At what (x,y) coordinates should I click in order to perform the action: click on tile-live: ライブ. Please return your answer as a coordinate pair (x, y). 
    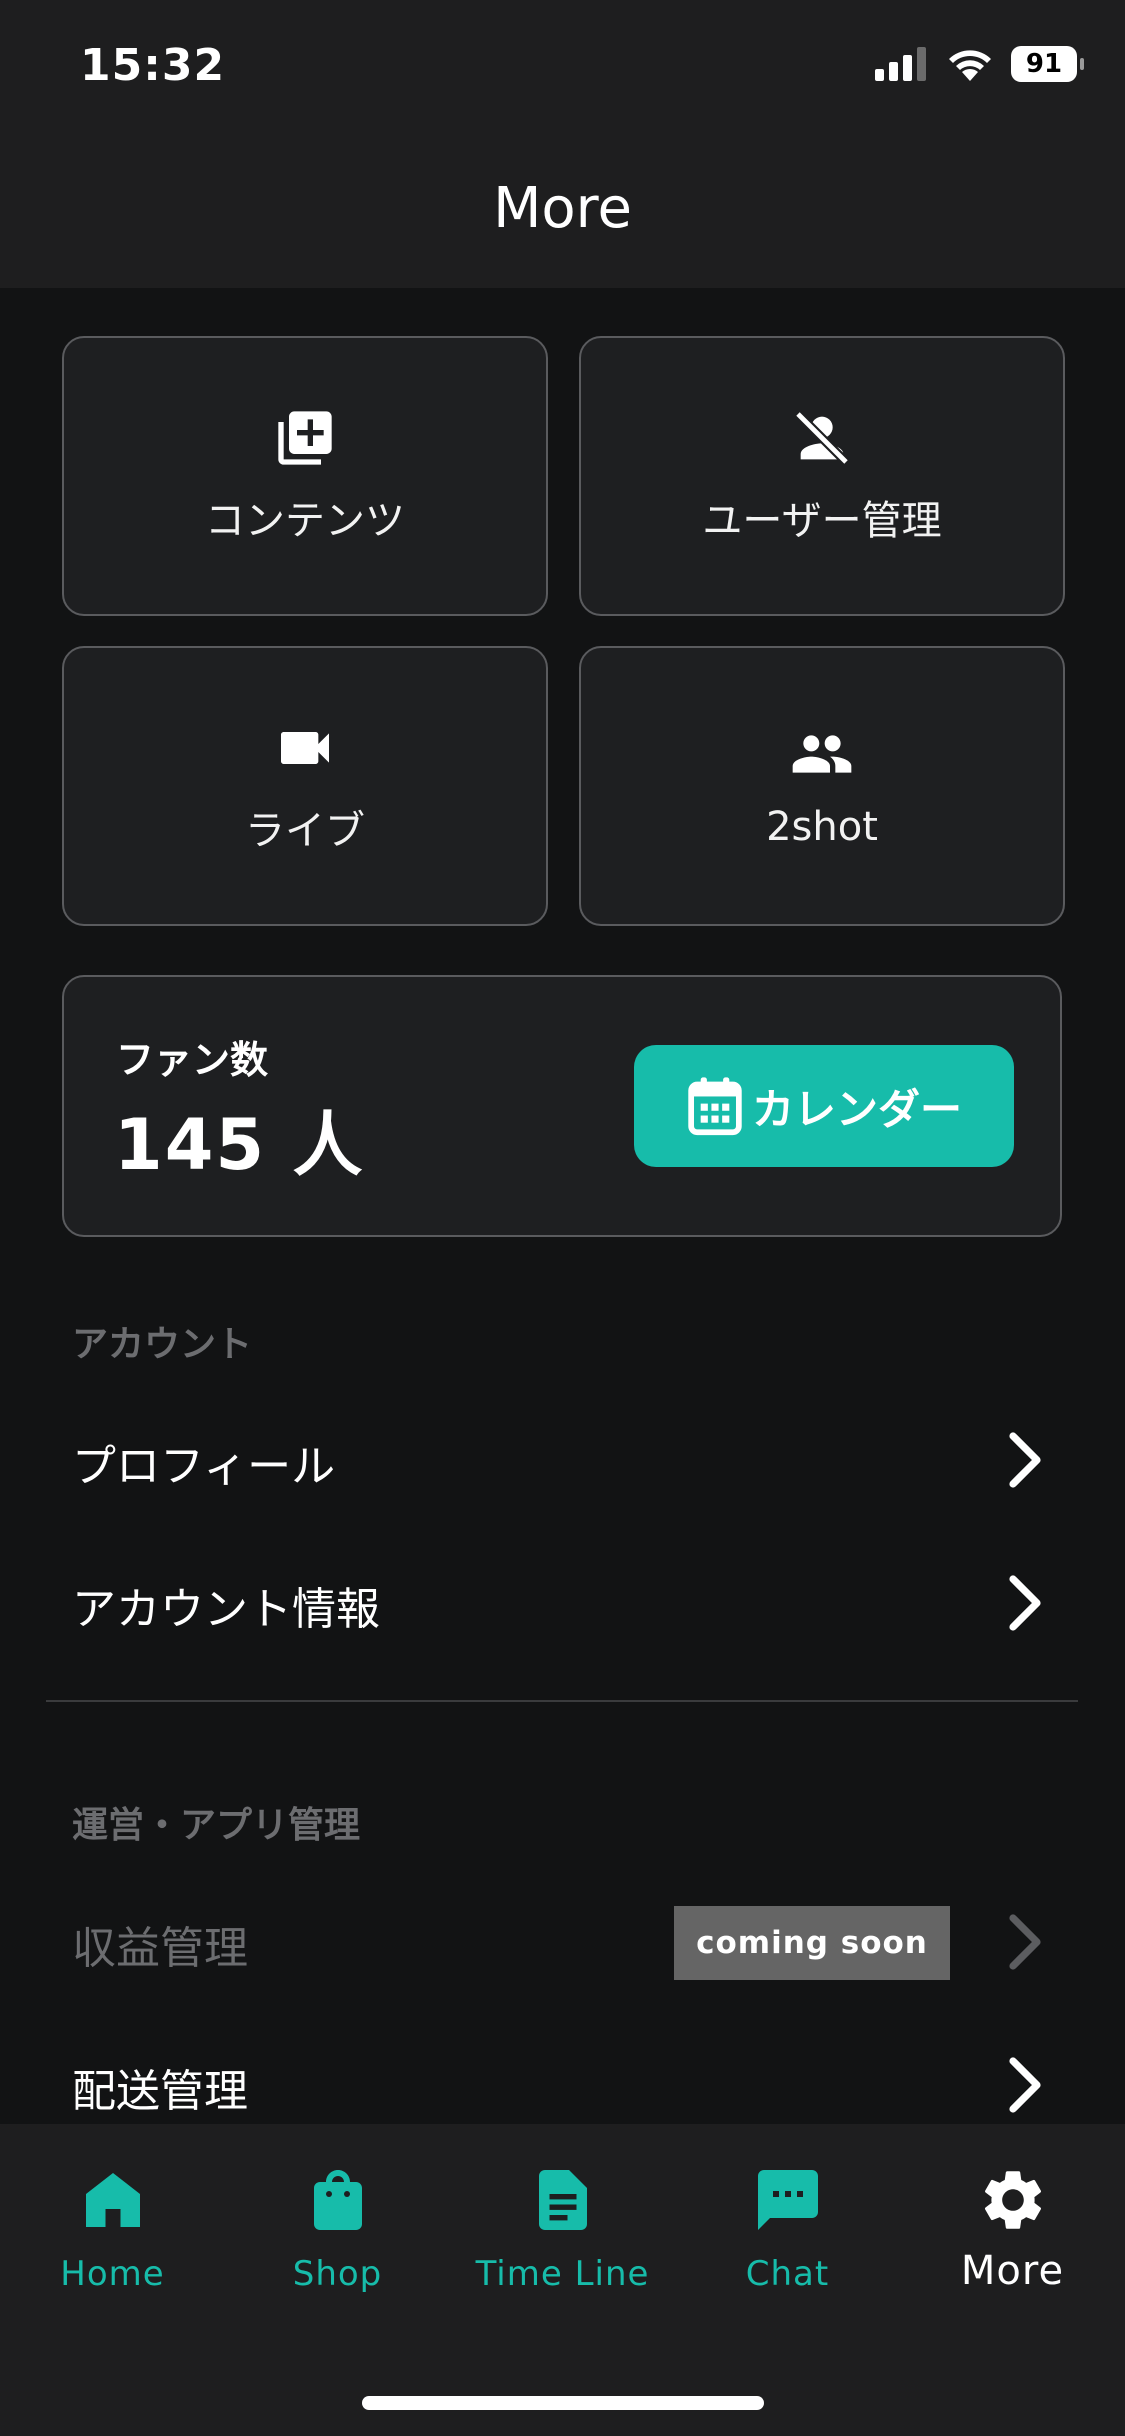
    Looking at the image, I should click on (305, 786).